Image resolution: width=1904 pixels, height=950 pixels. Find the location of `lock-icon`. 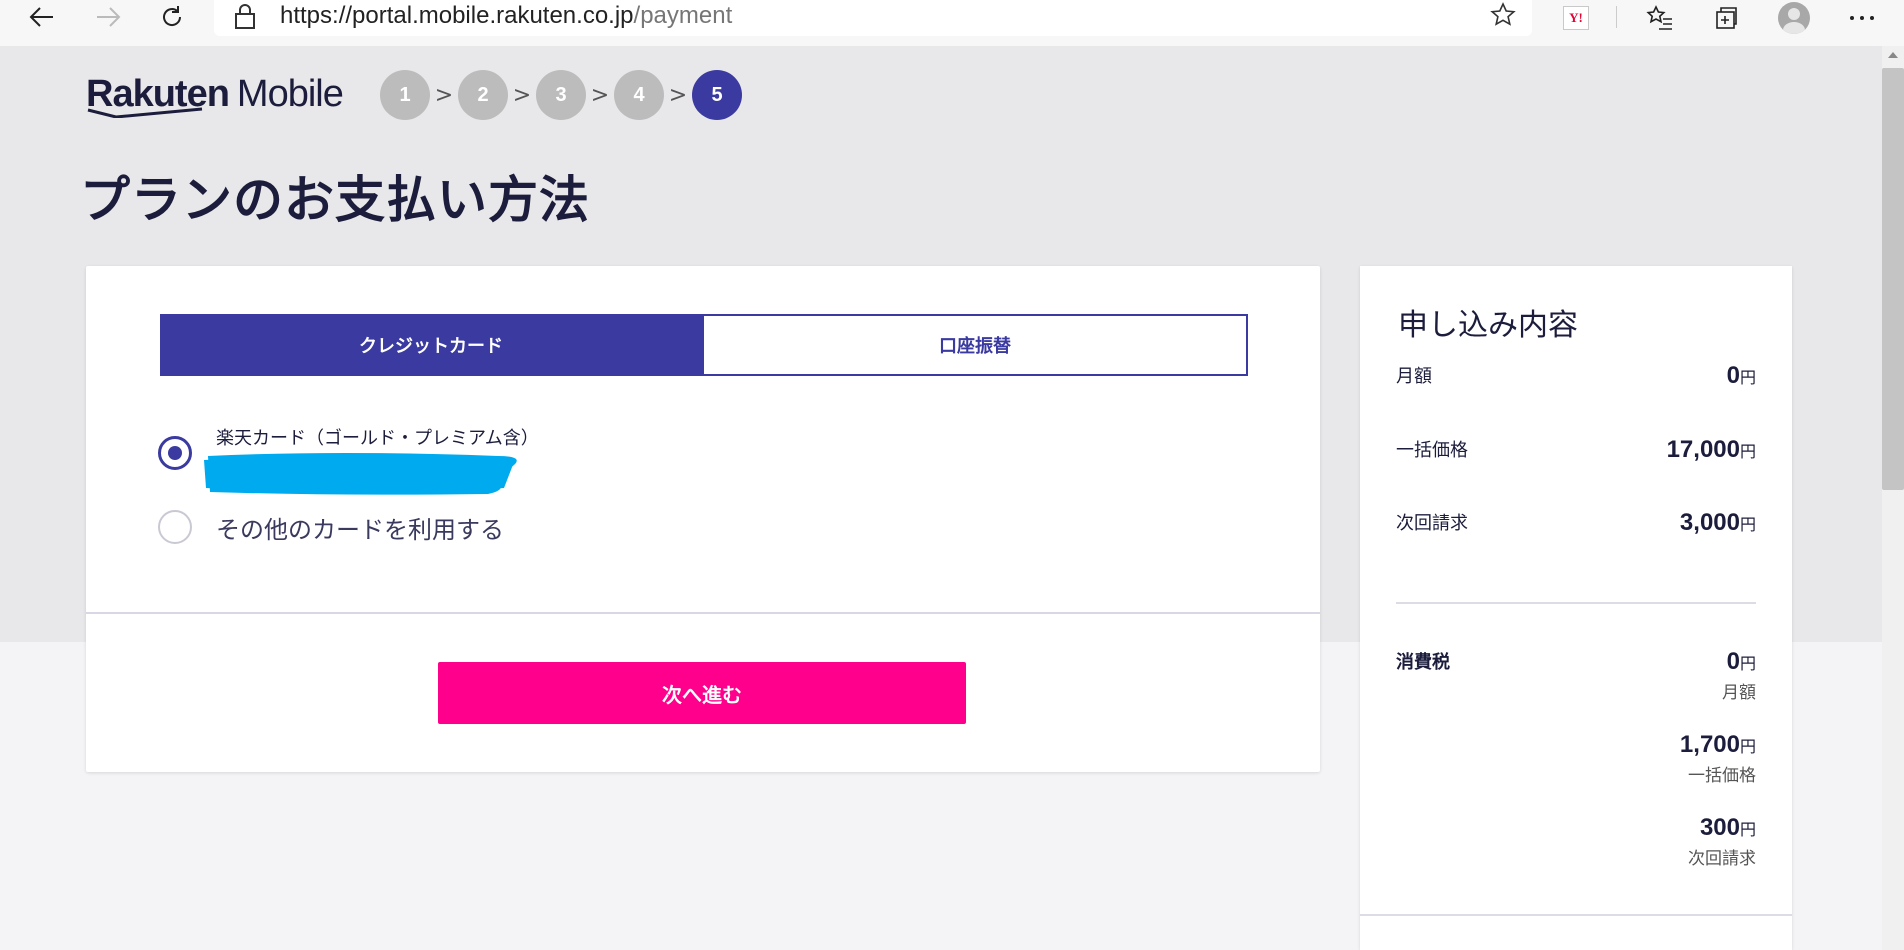

lock-icon is located at coordinates (245, 18).